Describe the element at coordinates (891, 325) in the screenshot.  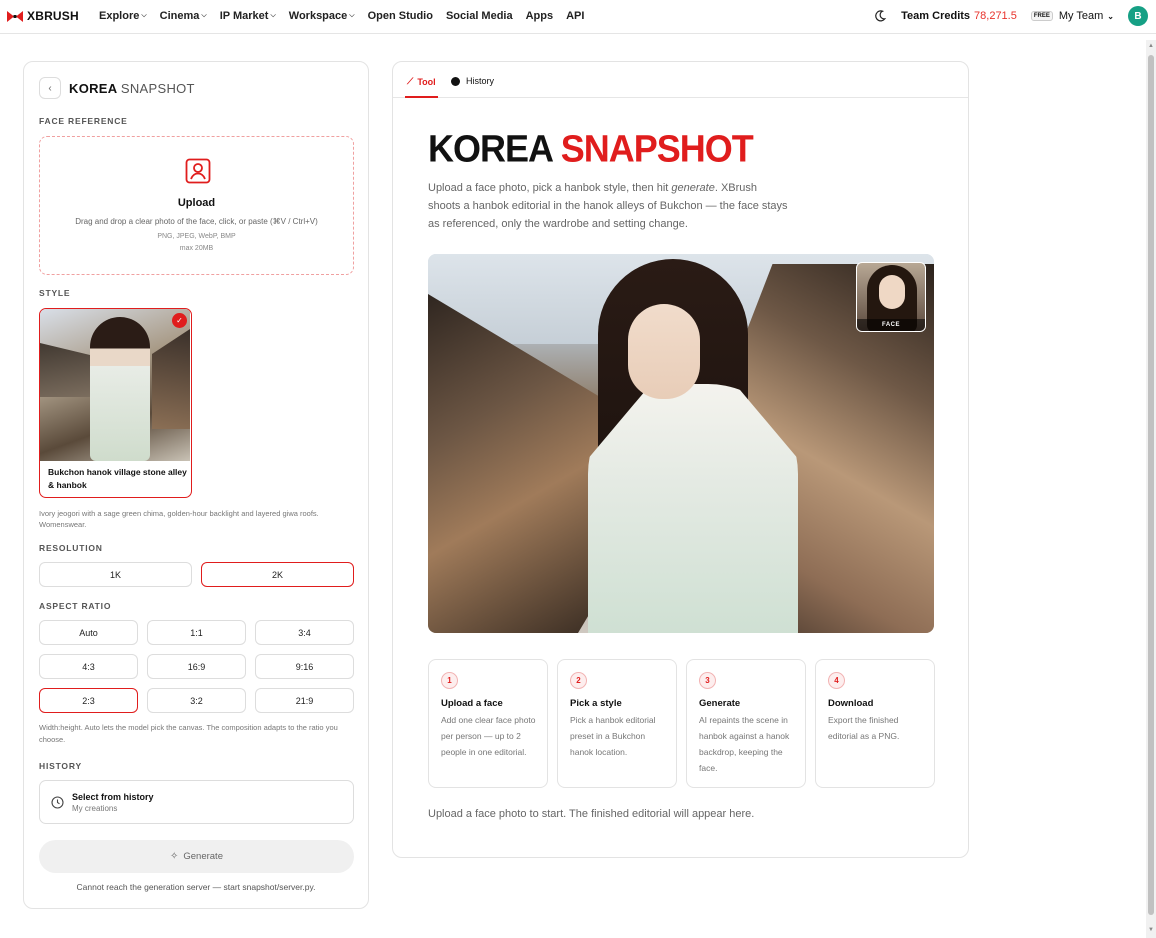
I see `face-badge: FACE` at that location.